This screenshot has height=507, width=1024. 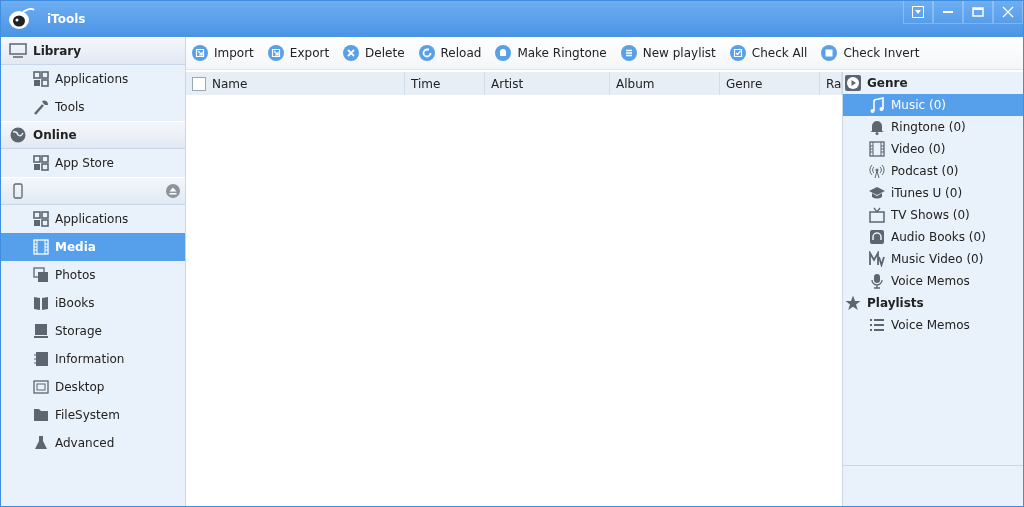 I want to click on mic-icon, so click(x=877, y=281).